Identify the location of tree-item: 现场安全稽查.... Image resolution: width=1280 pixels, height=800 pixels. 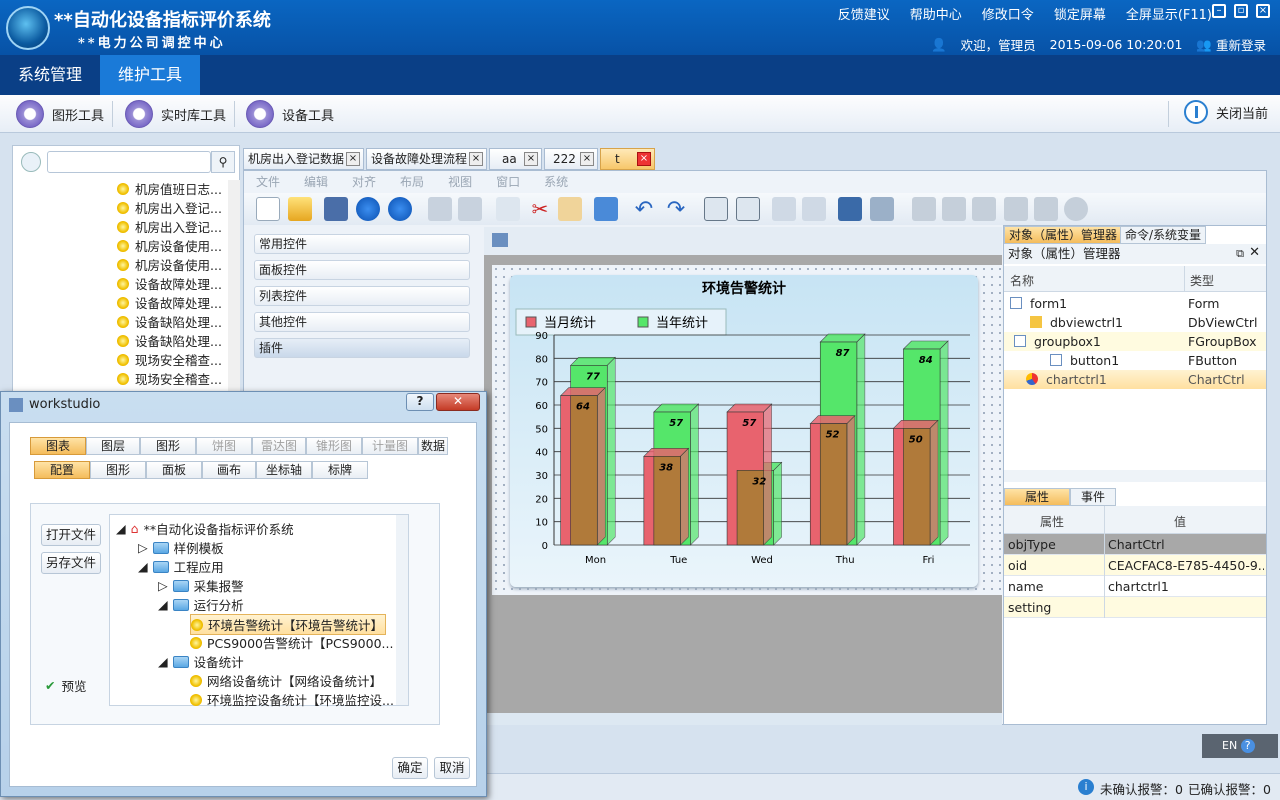
(169, 378).